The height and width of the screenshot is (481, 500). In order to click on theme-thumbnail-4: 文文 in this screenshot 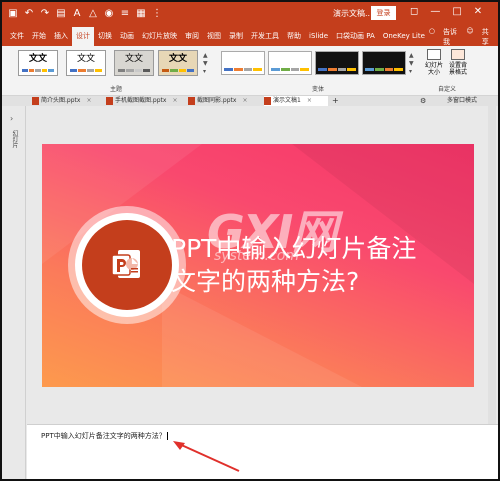, I will do `click(178, 63)`.